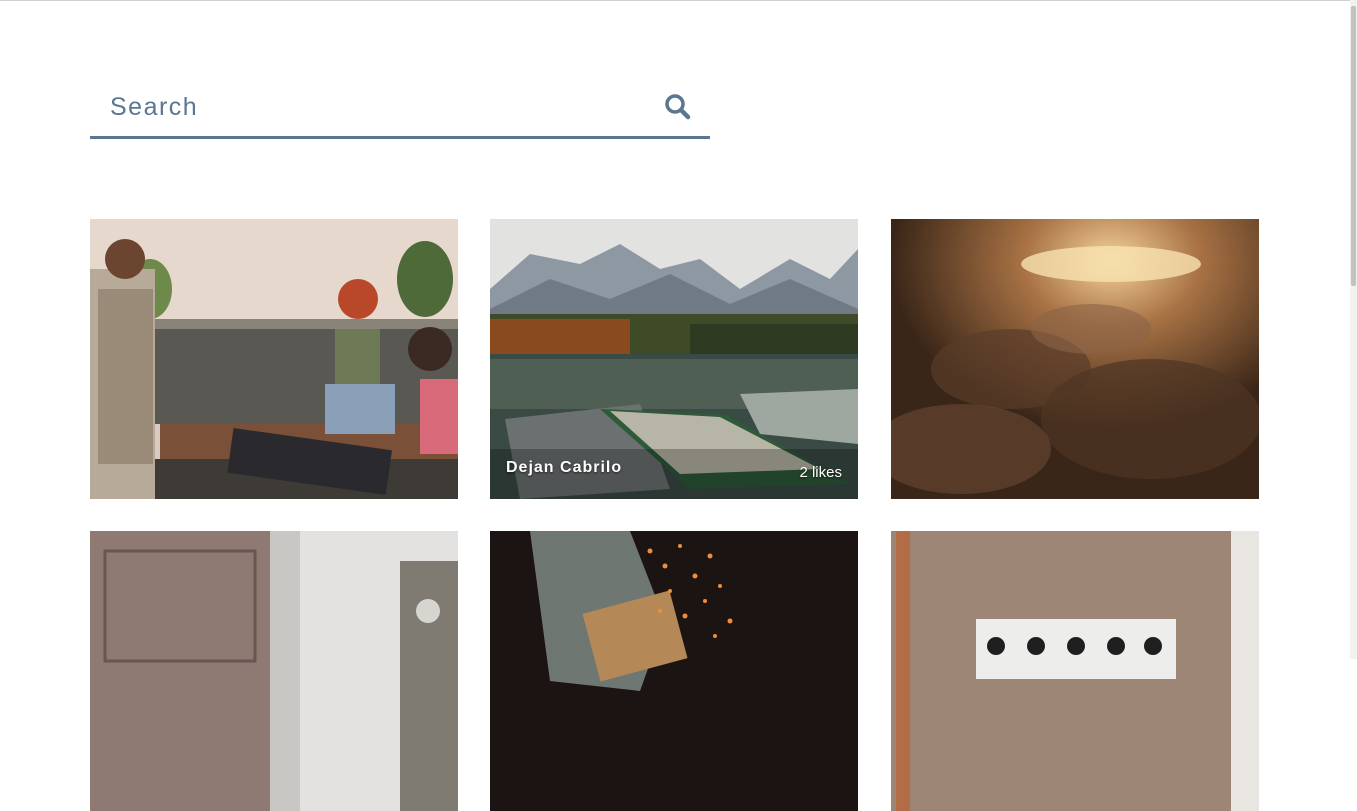 The width and height of the screenshot is (1357, 811). Describe the element at coordinates (564, 467) in the screenshot. I see `photo-author: Dejan Cabrilo` at that location.